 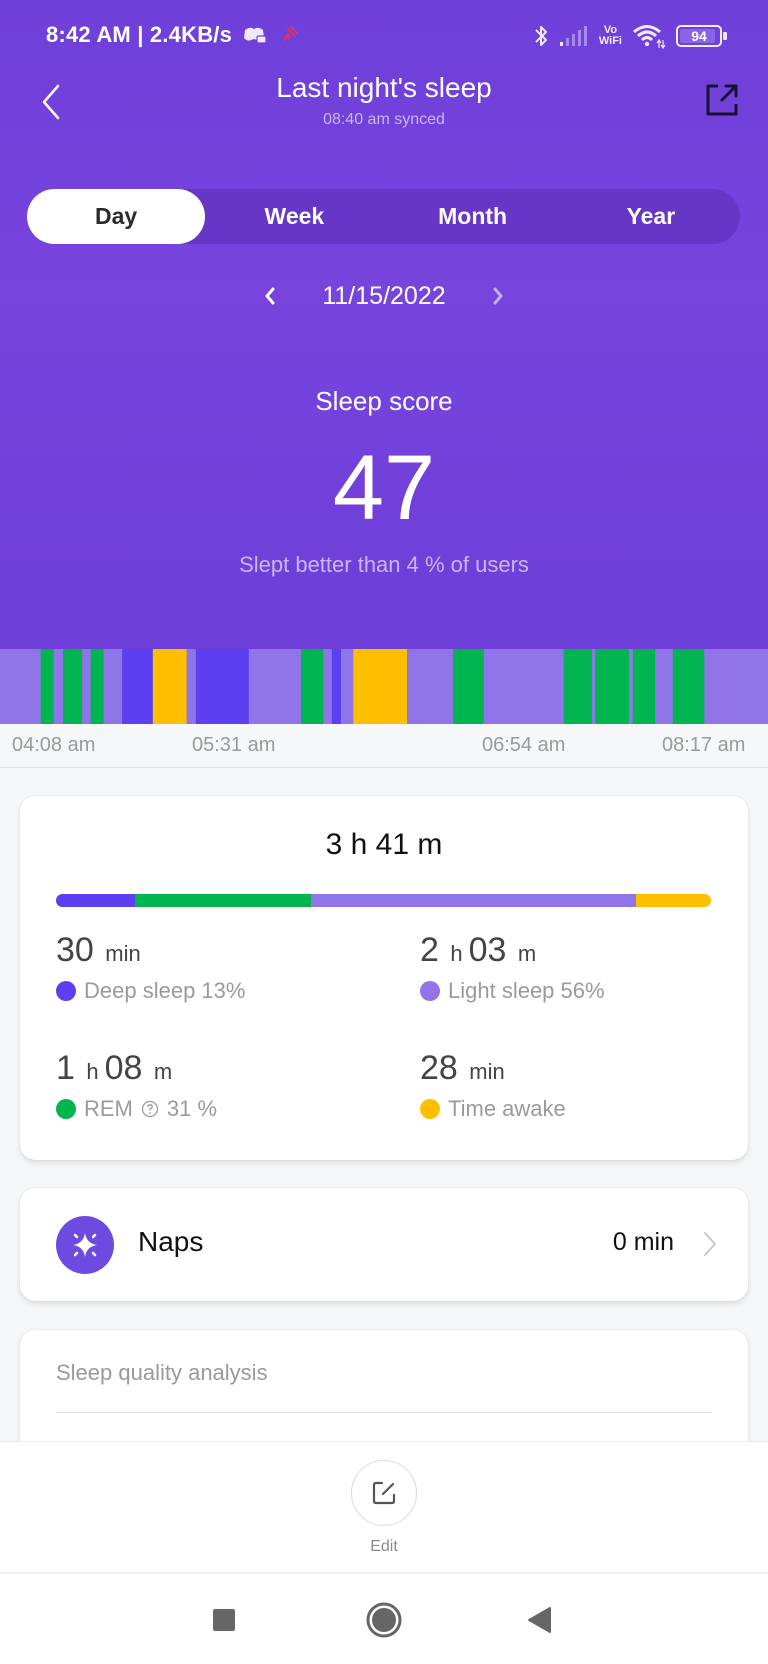 I want to click on stat-rem: 1 h 08 m REM 31 %, so click(x=206, y=1085).